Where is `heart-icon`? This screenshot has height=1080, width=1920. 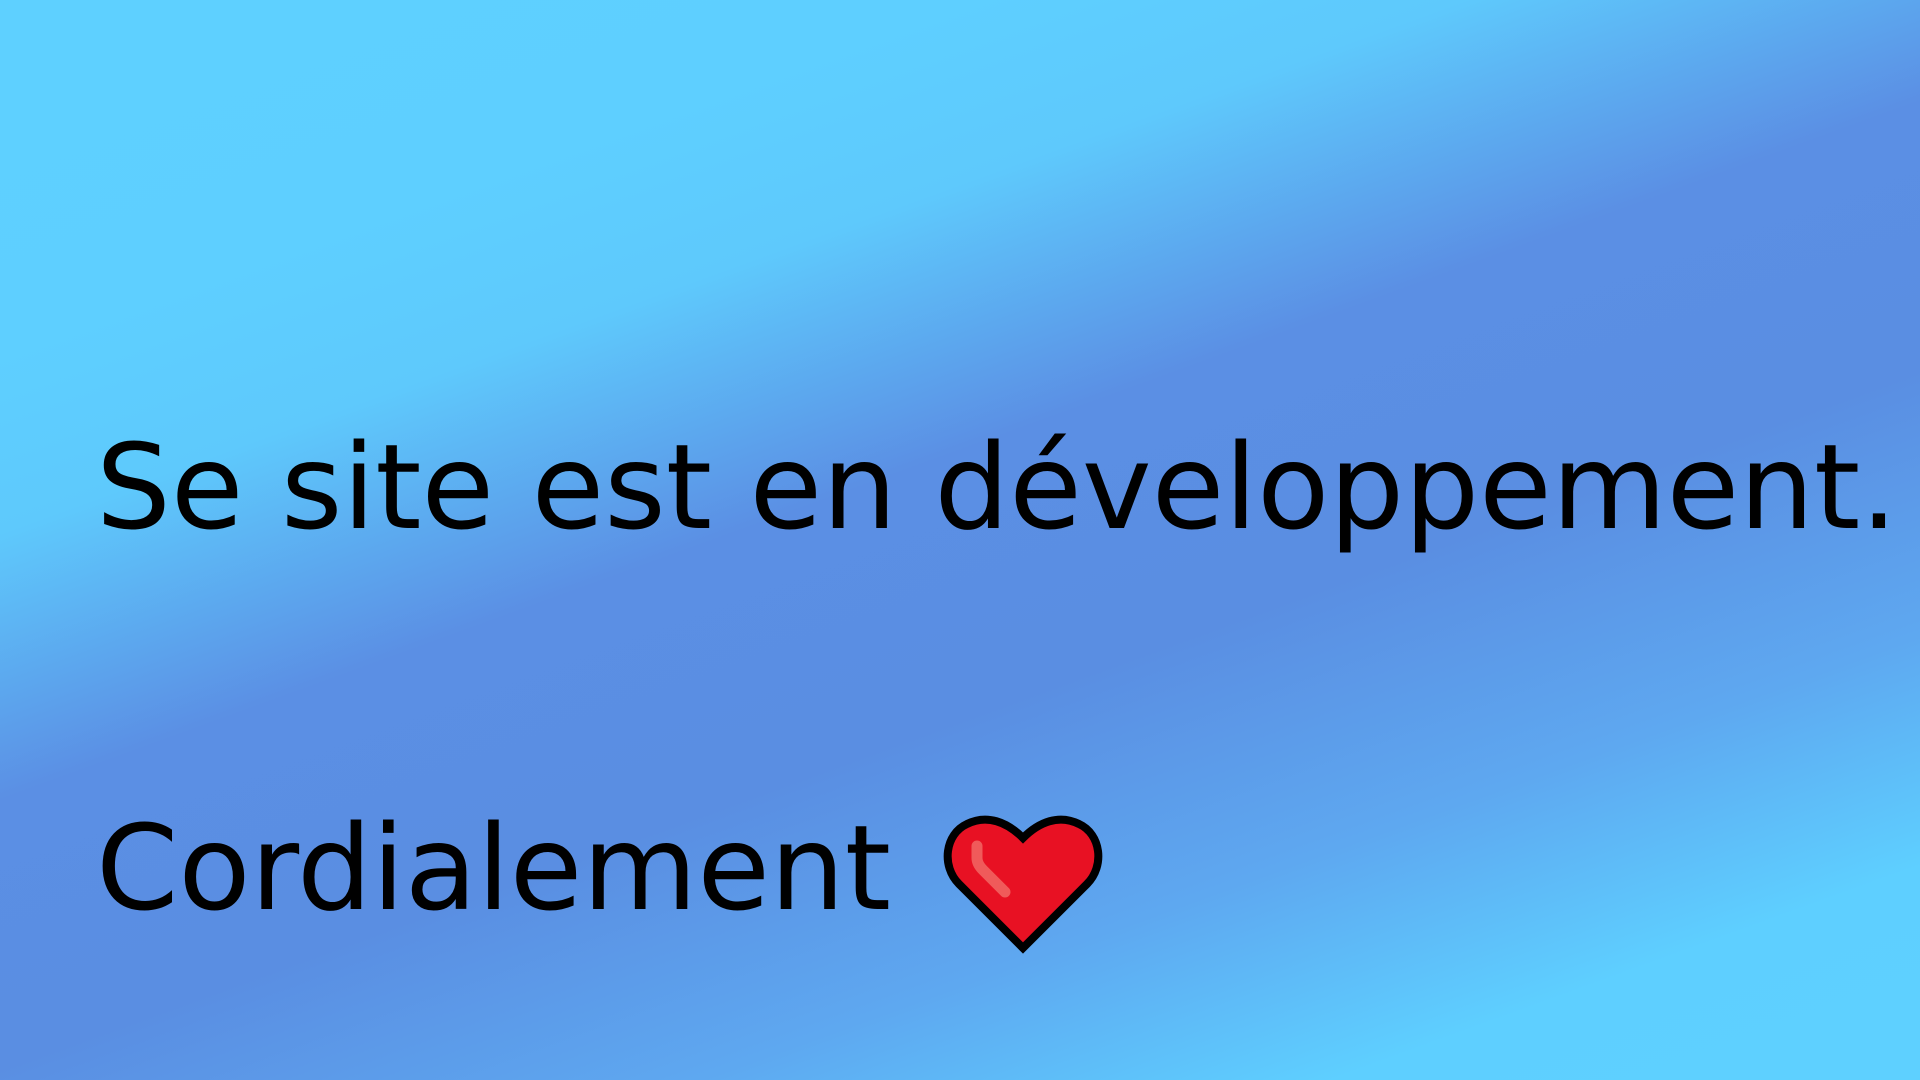 heart-icon is located at coordinates (1023, 879).